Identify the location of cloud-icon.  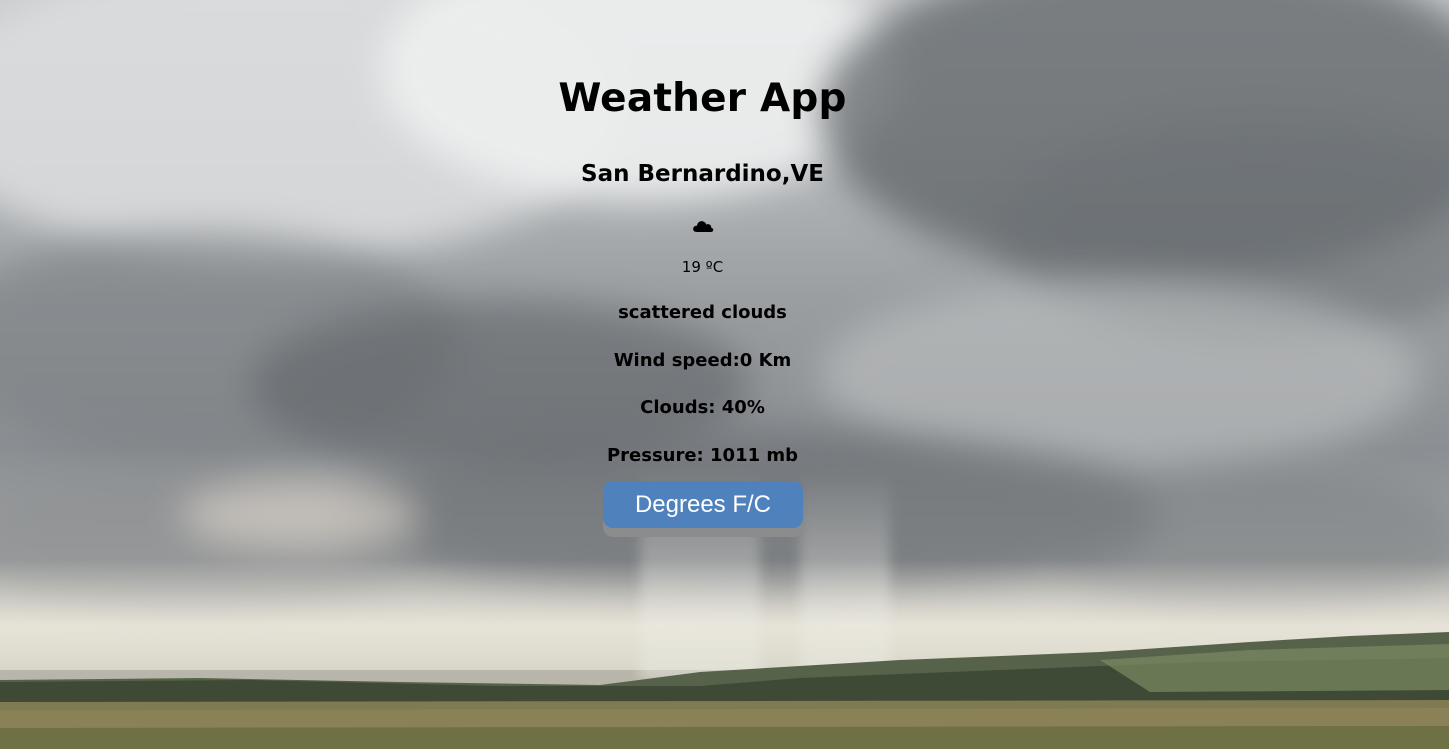
(703, 225).